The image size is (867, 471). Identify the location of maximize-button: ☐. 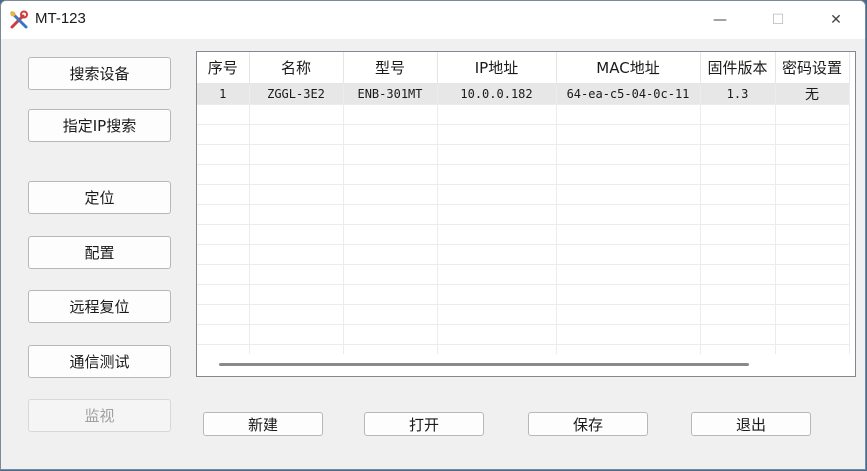
(778, 20).